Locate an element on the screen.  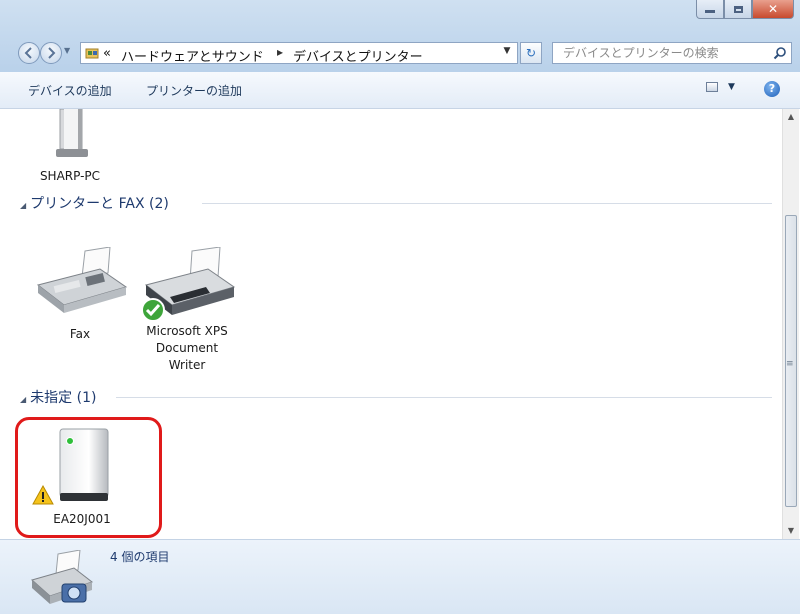
search-icon is located at coordinates (780, 53).